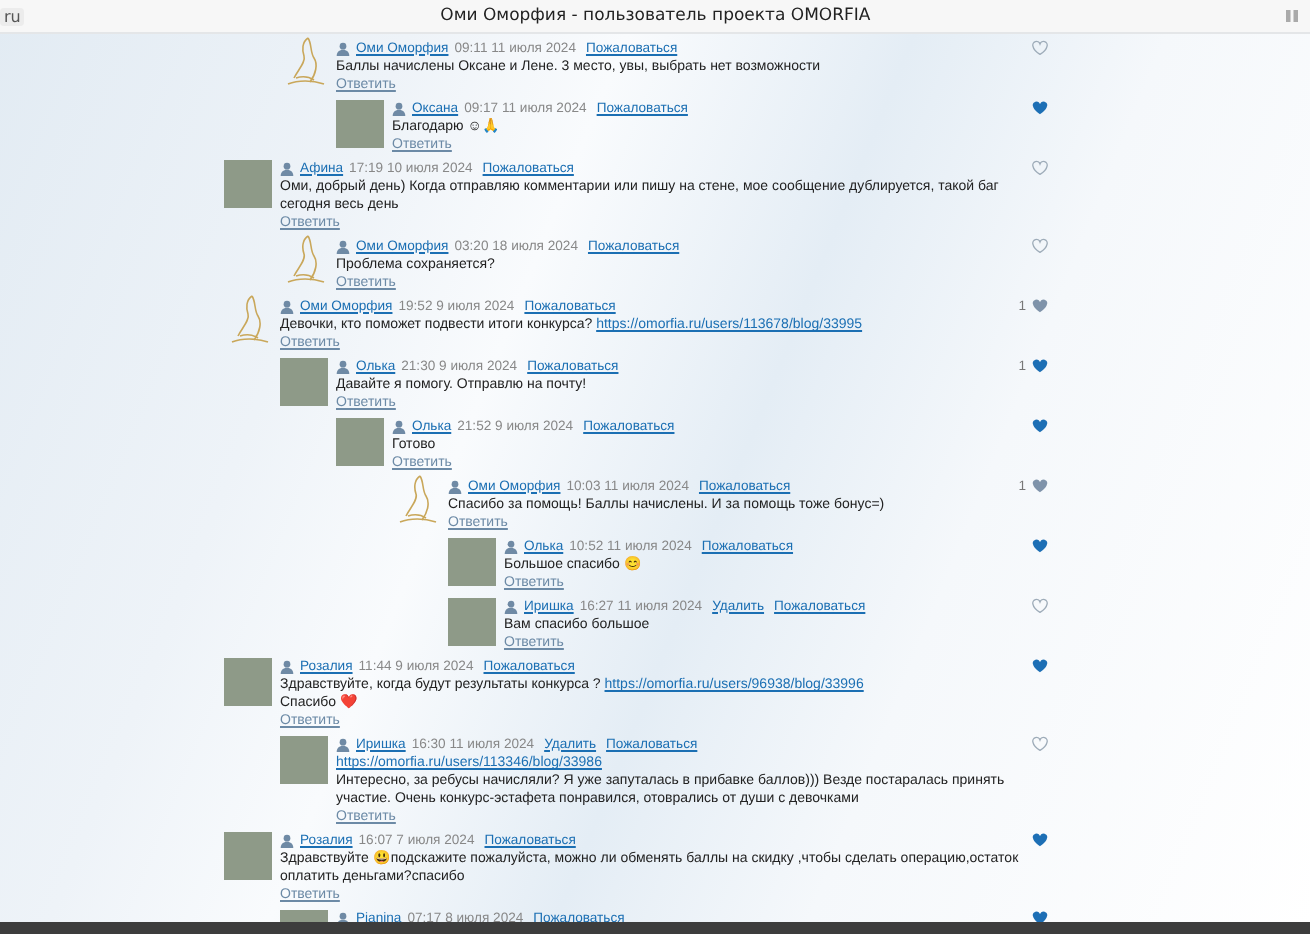 This screenshot has height=934, width=1310. What do you see at coordinates (1292, 16) in the screenshot?
I see `bars-icon` at bounding box center [1292, 16].